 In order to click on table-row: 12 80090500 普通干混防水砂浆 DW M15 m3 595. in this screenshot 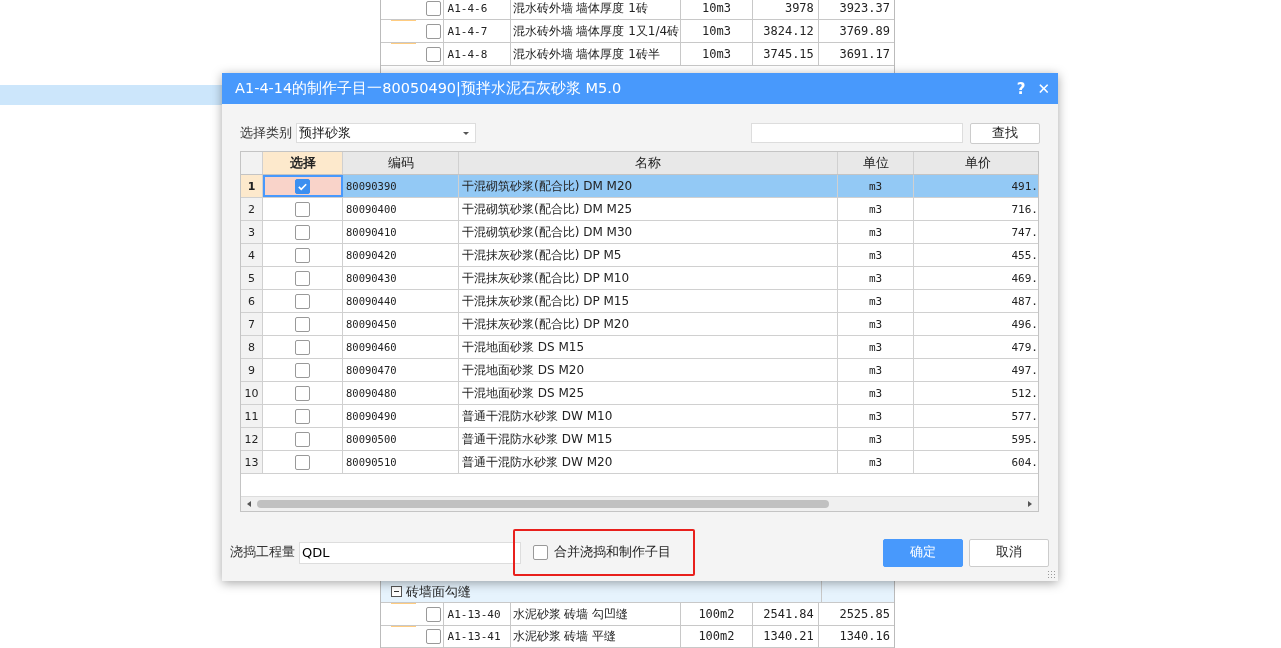, I will do `click(639, 439)`.